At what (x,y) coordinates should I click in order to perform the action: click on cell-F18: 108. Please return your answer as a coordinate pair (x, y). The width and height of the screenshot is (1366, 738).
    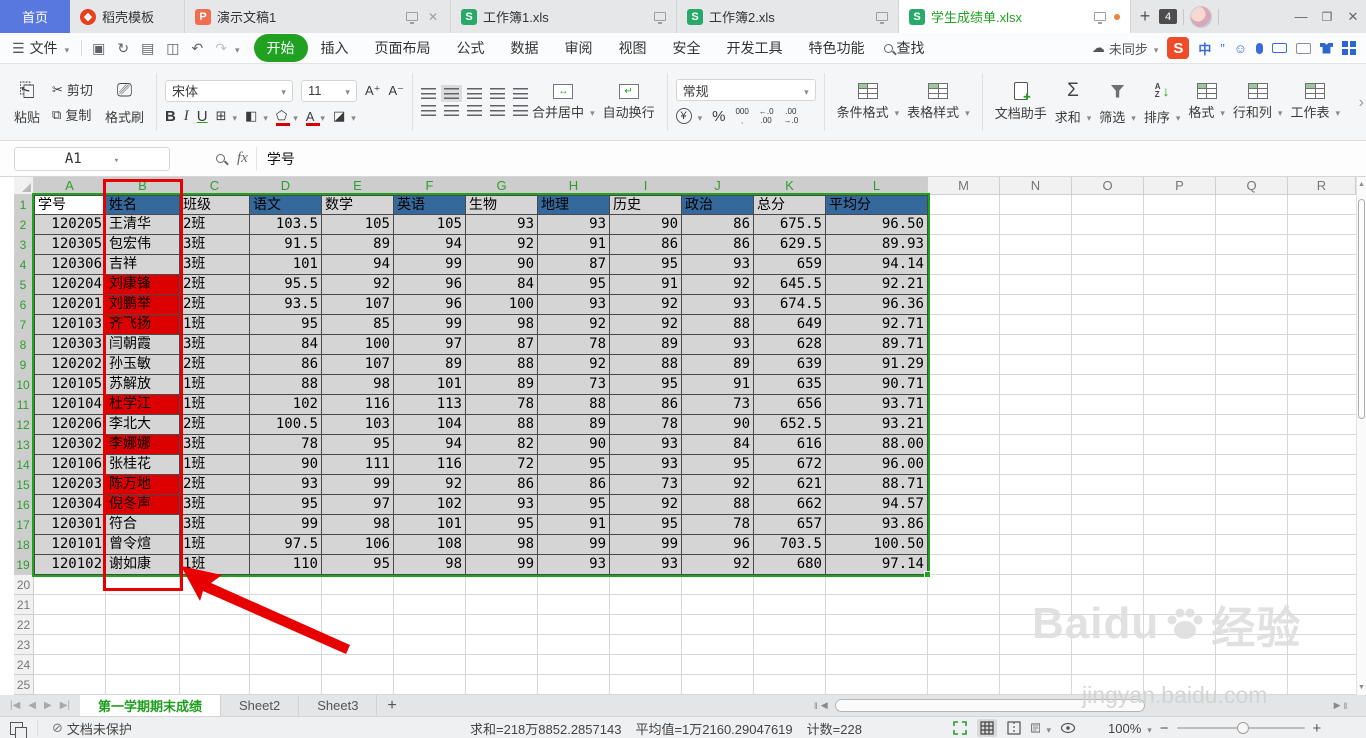
    Looking at the image, I should click on (430, 545).